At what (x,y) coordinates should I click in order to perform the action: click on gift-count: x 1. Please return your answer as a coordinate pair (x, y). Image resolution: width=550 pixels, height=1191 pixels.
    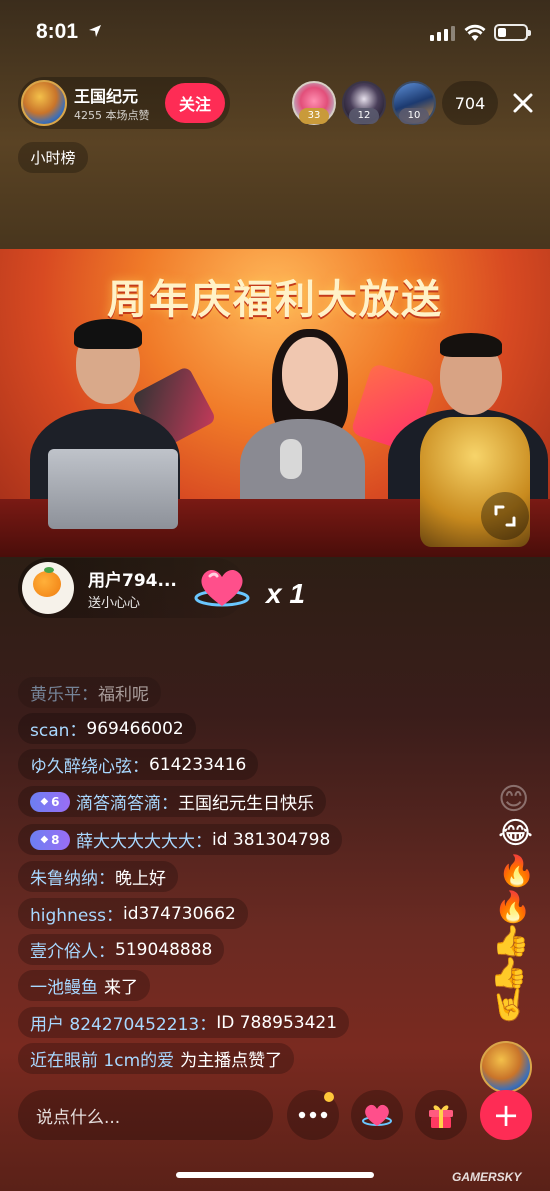
    Looking at the image, I should click on (285, 593).